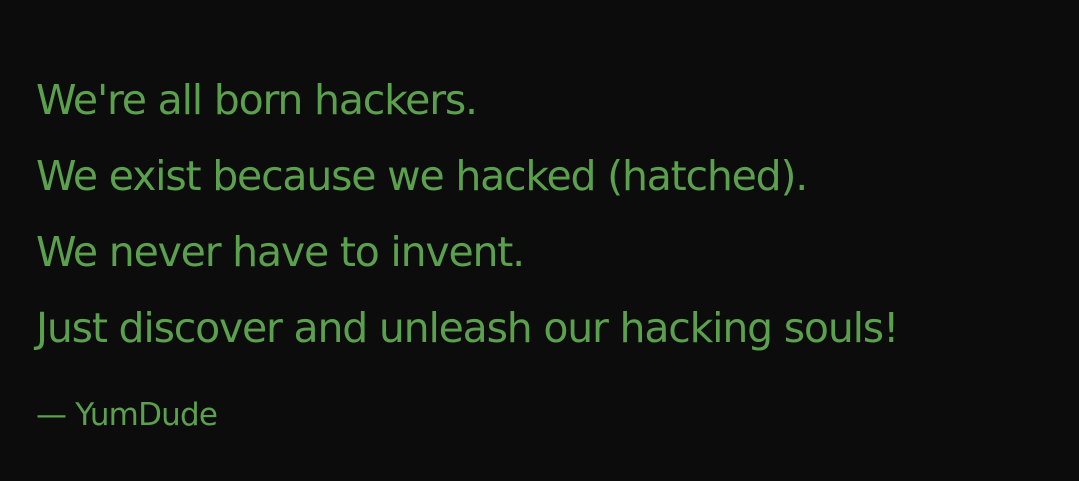 The image size is (1079, 481). Describe the element at coordinates (422, 176) in the screenshot. I see `quote-line: We exist because we hacked (hatched).` at that location.